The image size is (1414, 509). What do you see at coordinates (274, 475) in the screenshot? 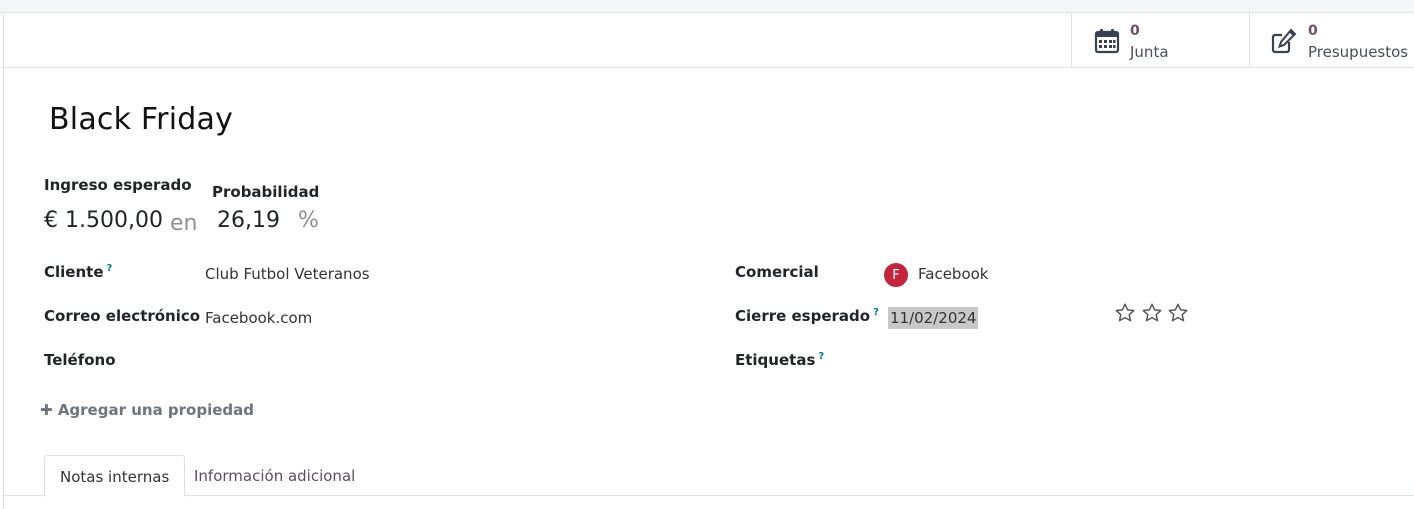
I see `tab-additional-info: Información adicional` at bounding box center [274, 475].